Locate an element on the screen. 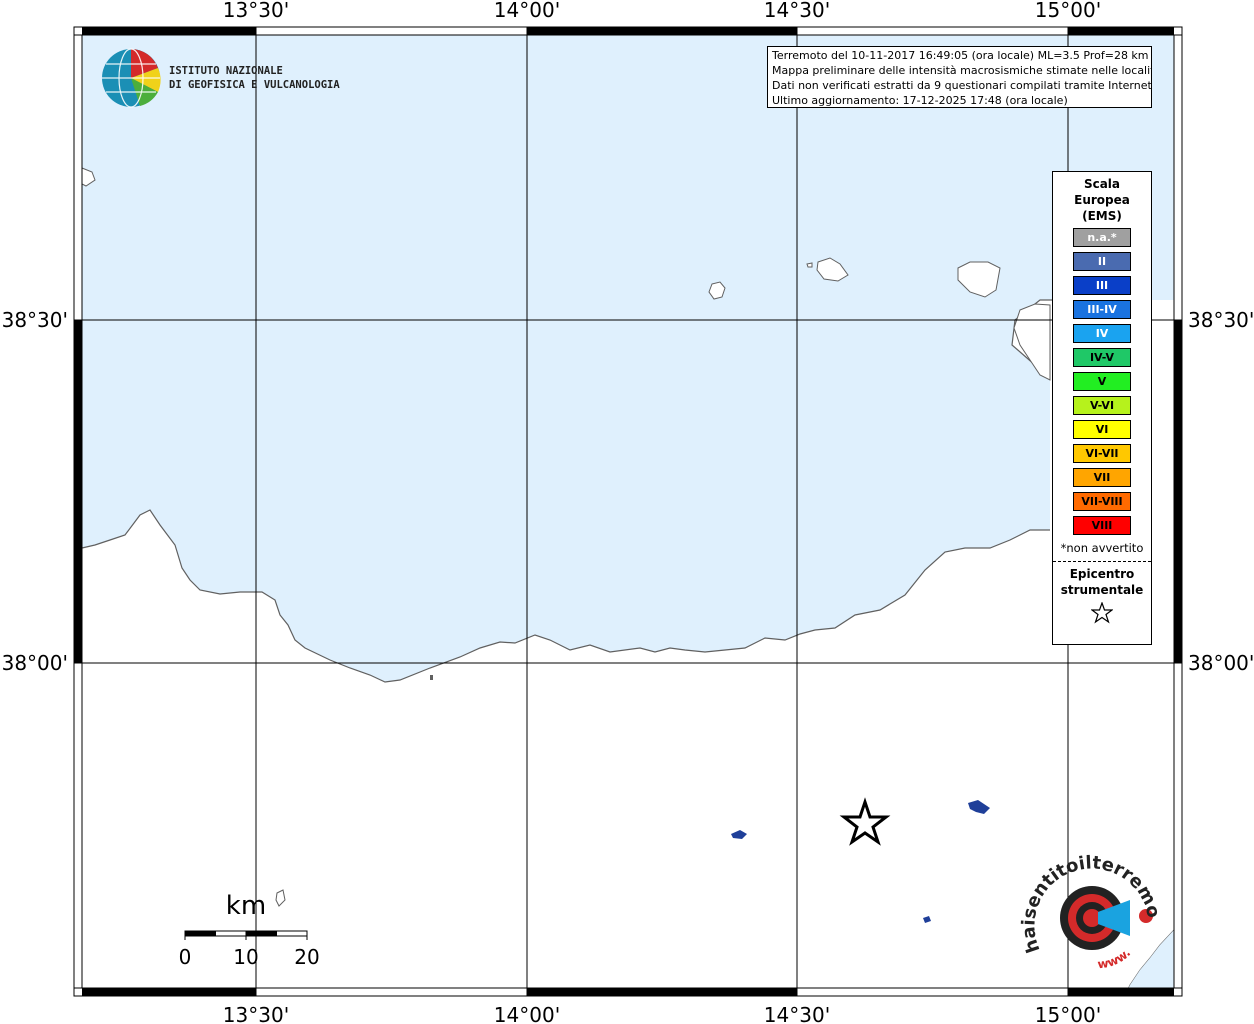 The image size is (1254, 1024). legend-title: Scala Europea (EMS) is located at coordinates (1102, 200).